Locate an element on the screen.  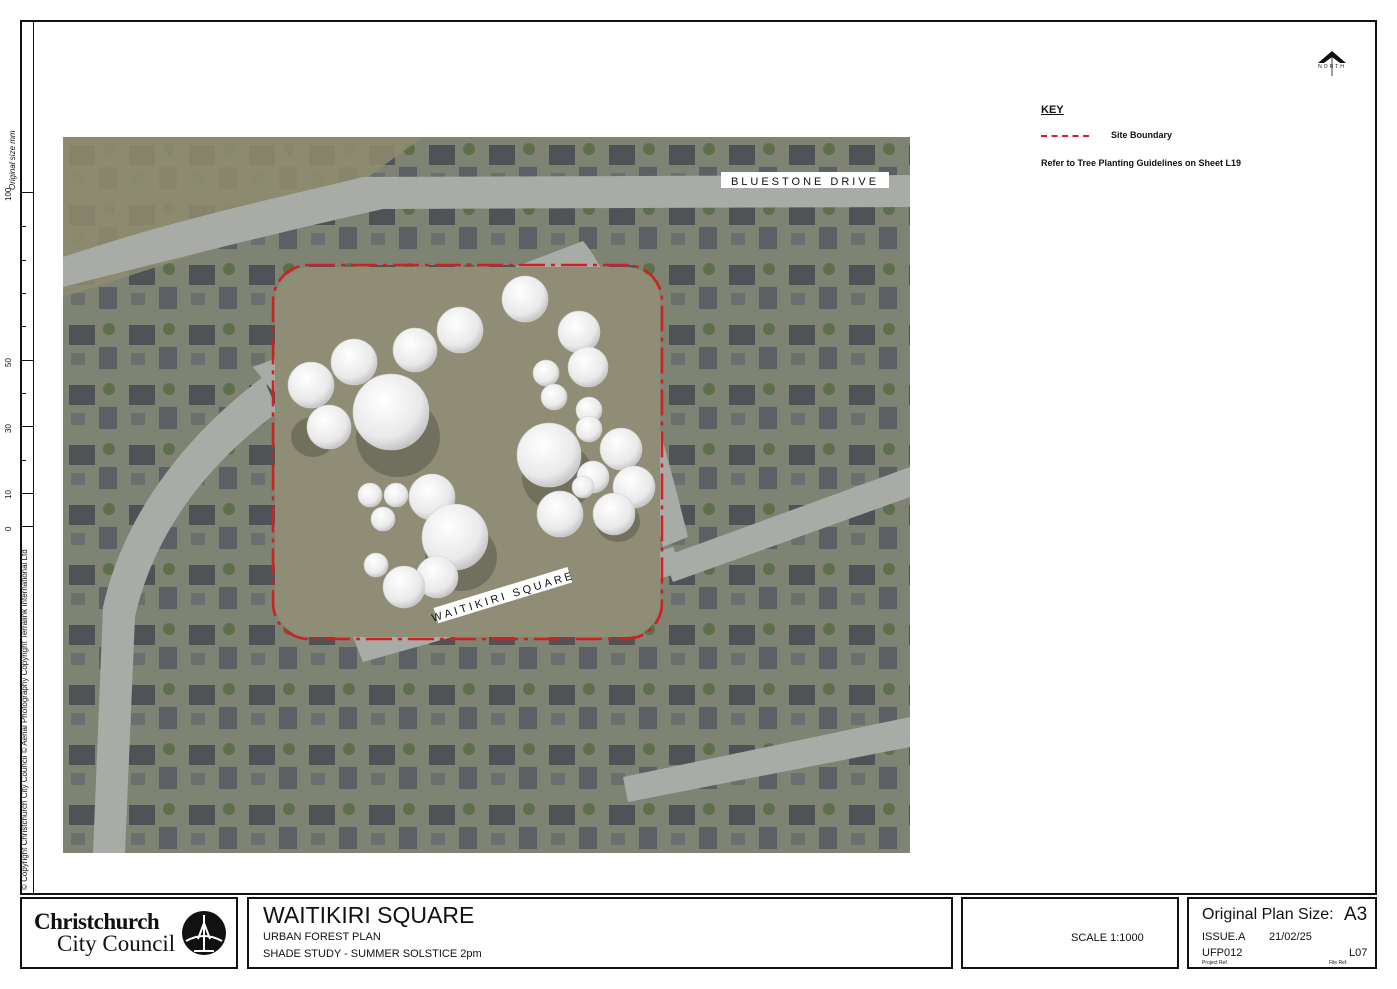
issue-date: 21/02/25 is located at coordinates (1290, 937).